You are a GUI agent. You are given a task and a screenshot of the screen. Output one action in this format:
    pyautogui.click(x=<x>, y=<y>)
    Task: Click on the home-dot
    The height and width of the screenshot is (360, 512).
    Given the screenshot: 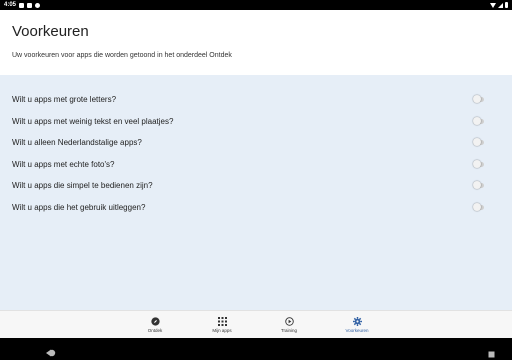 What is the action you would take?
    pyautogui.click(x=52, y=352)
    